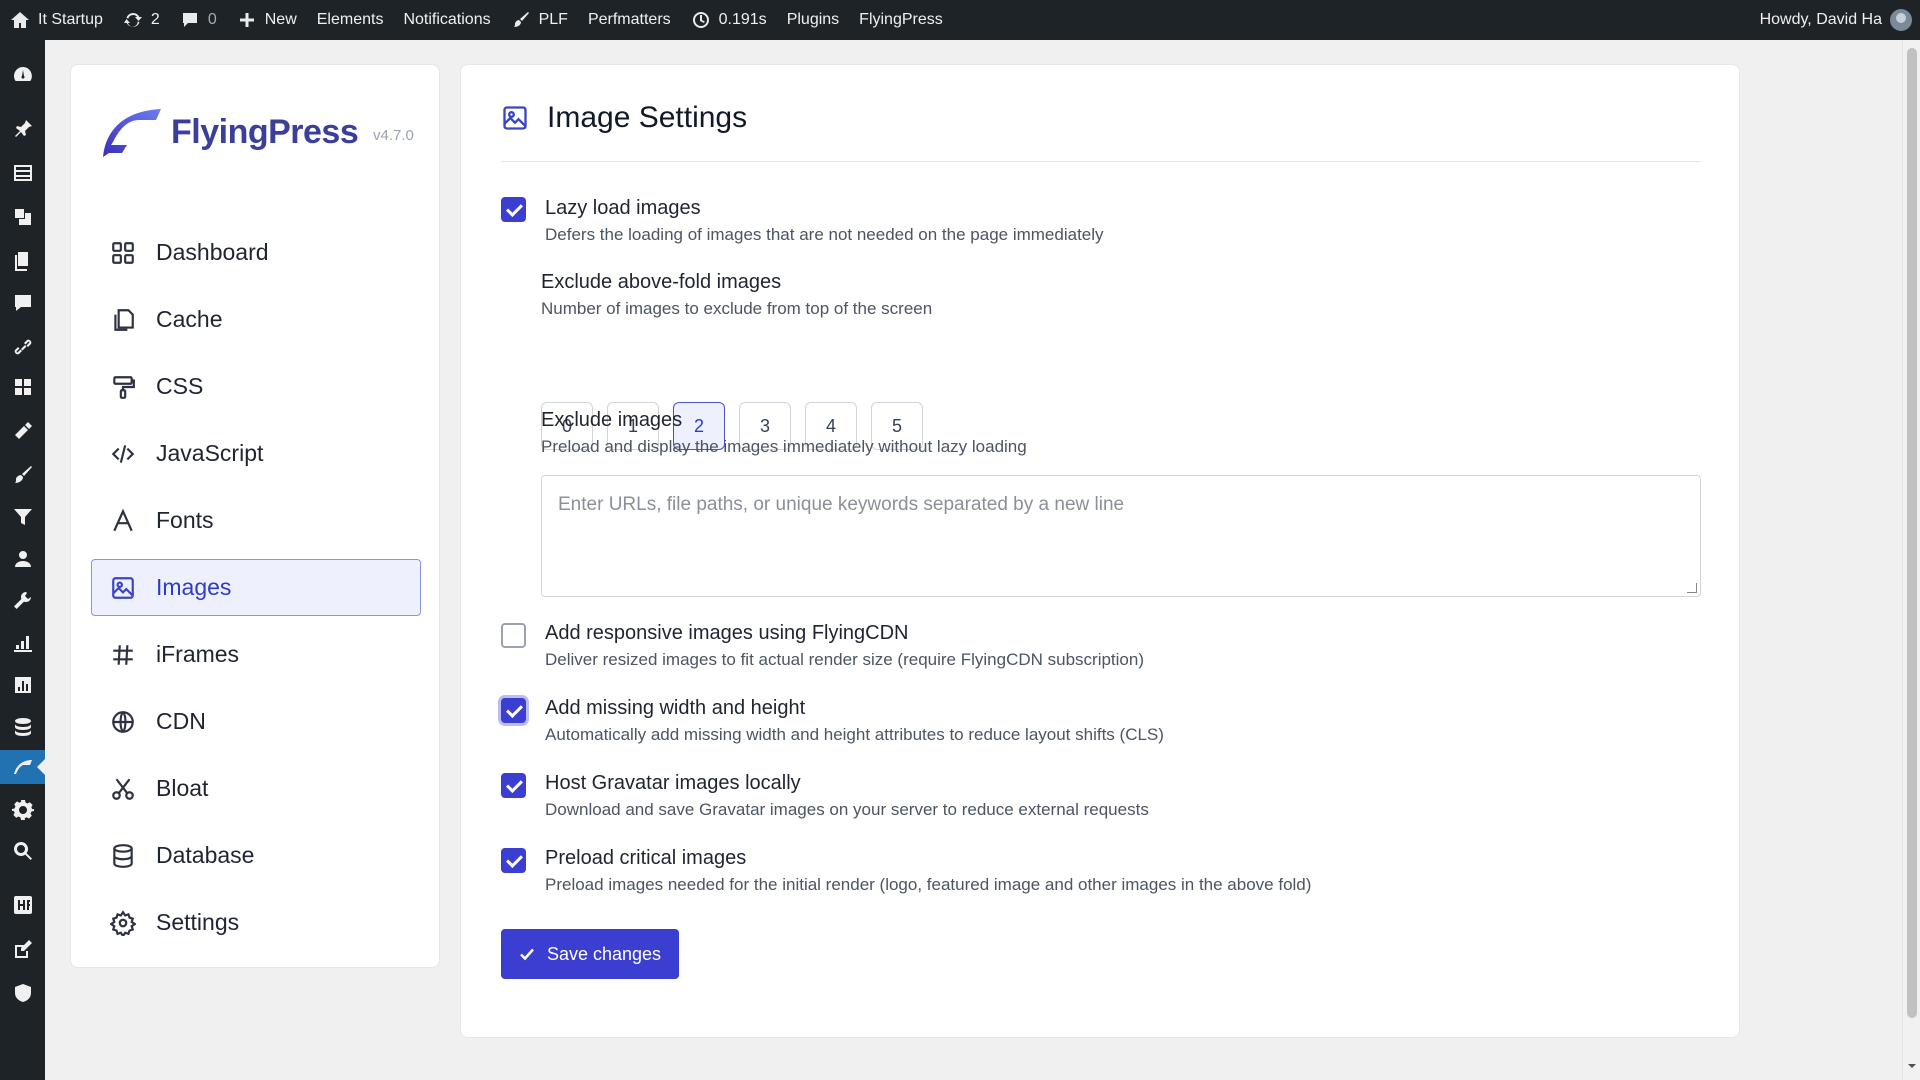 The width and height of the screenshot is (1920, 1080). Describe the element at coordinates (22, 347) in the screenshot. I see `menu-links` at that location.